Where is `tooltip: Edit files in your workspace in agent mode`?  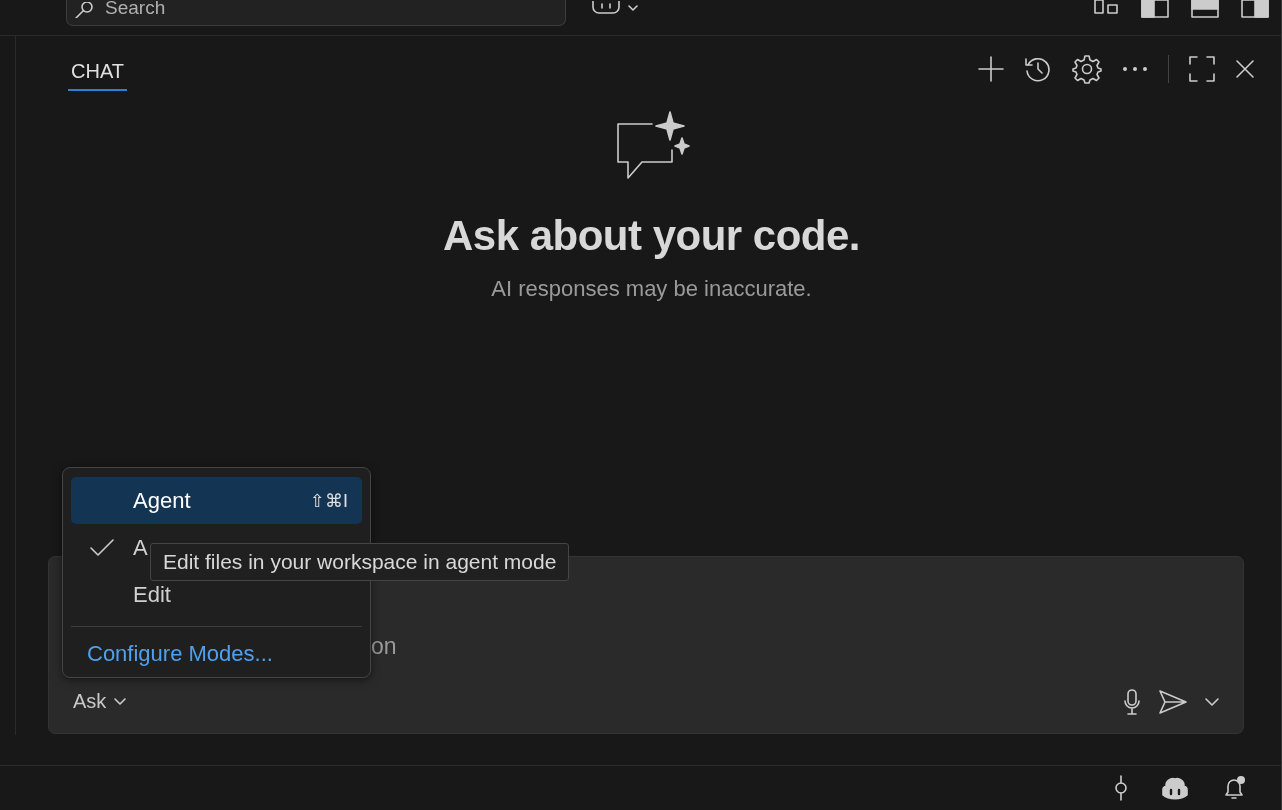 tooltip: Edit files in your workspace in agent mode is located at coordinates (360, 562).